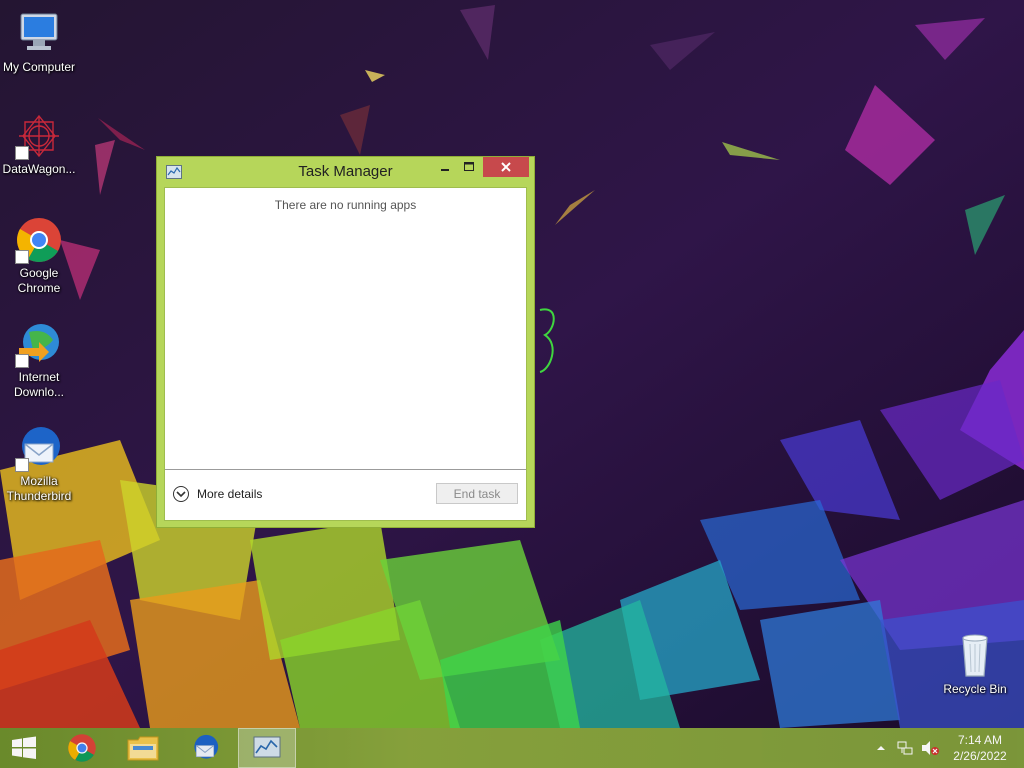 This screenshot has height=768, width=1024. I want to click on show-hidden-icons-button, so click(881, 748).